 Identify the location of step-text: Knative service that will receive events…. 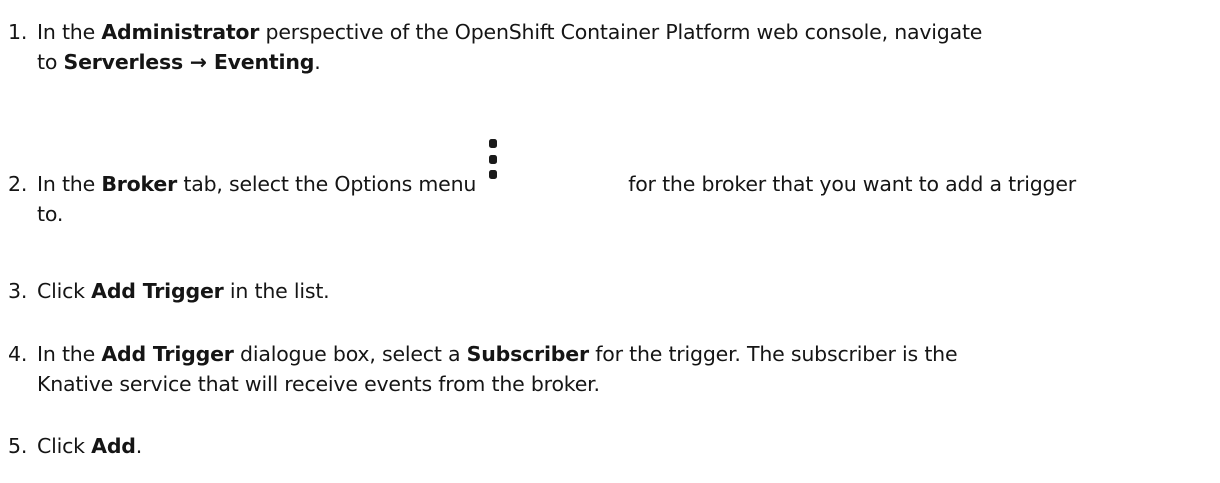
(318, 384).